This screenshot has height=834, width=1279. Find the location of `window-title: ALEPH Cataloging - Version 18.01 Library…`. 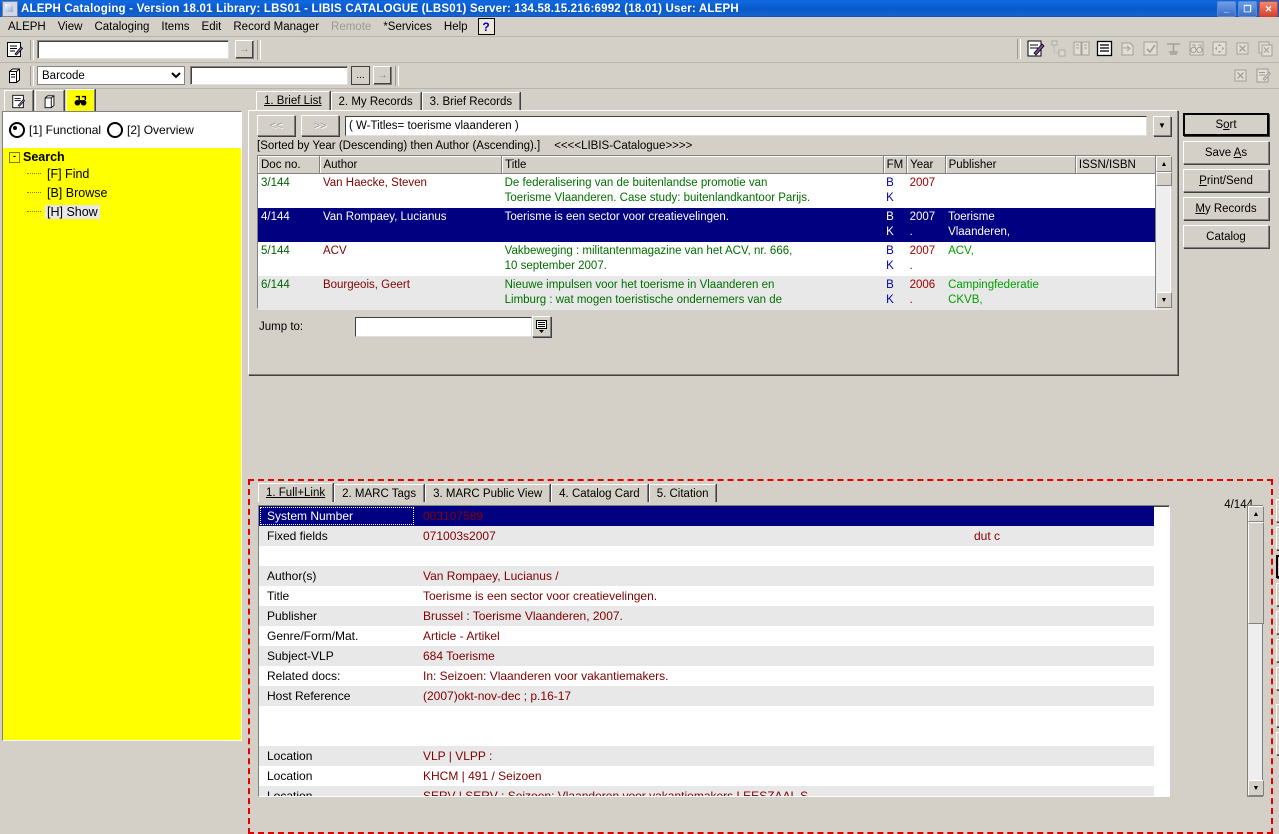

window-title: ALEPH Cataloging - Version 18.01 Library… is located at coordinates (380, 8).